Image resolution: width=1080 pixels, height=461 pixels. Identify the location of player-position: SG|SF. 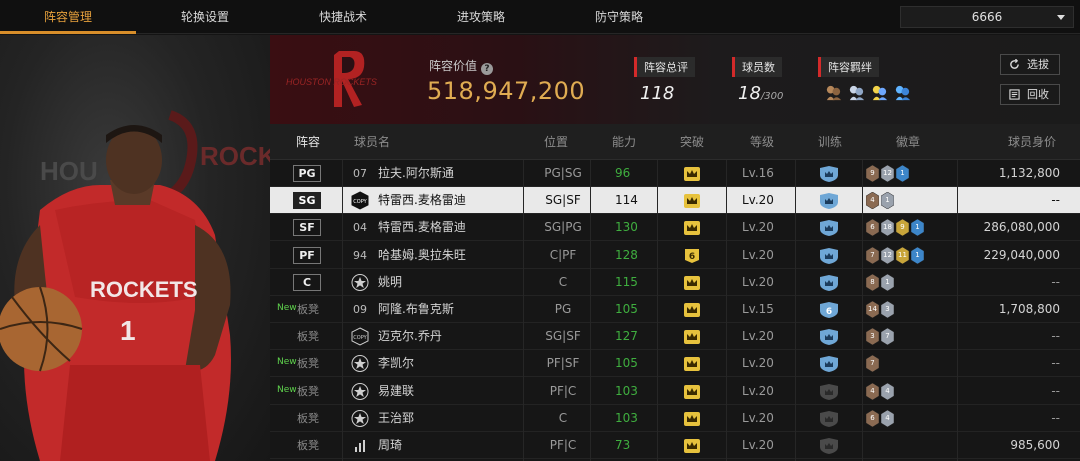
(563, 200).